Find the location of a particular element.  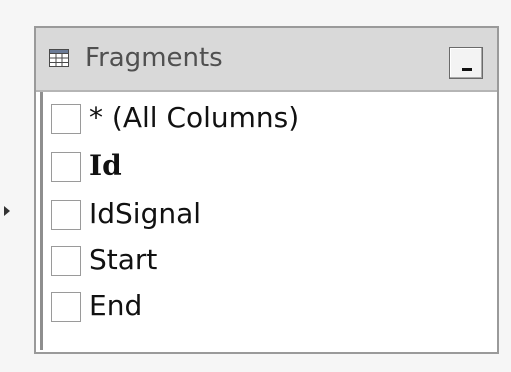

column-checkbox-start is located at coordinates (66, 261).